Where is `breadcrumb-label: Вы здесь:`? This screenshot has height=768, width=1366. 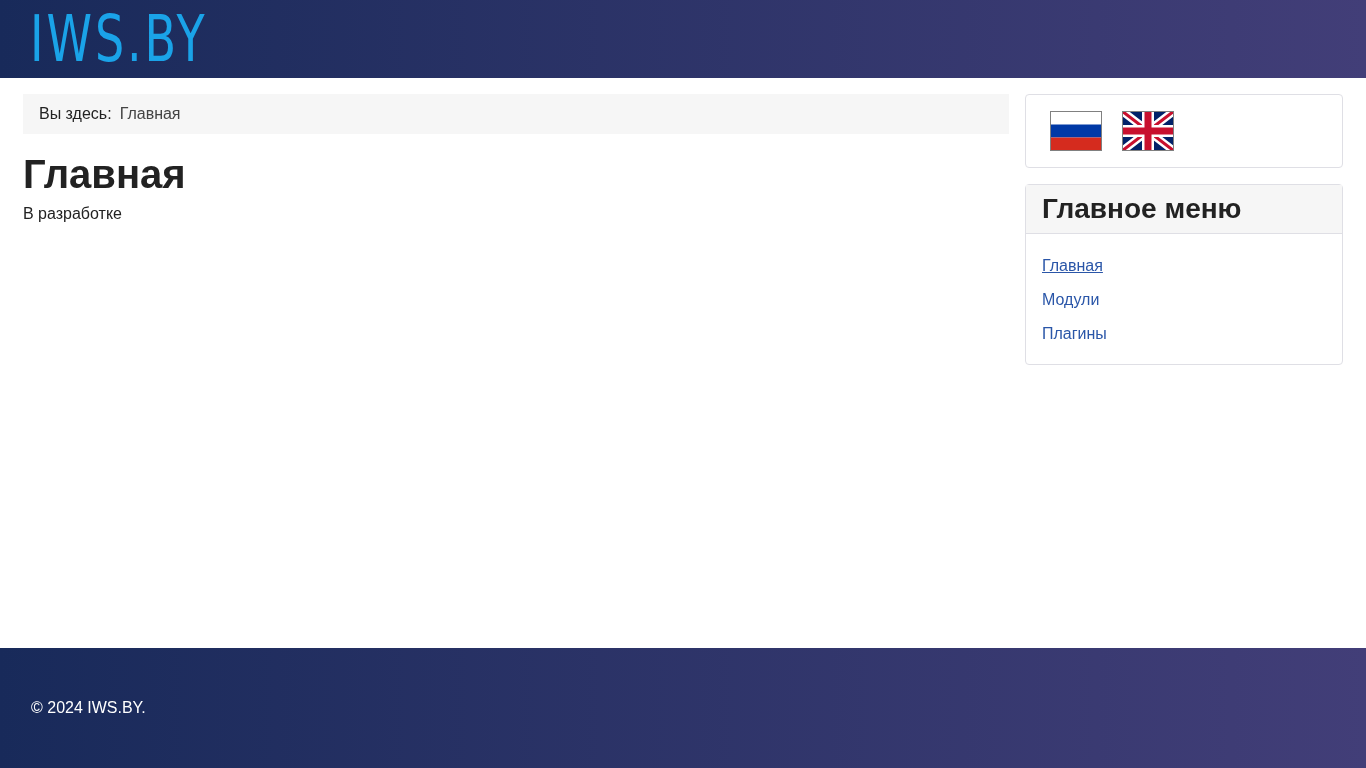 breadcrumb-label: Вы здесь: is located at coordinates (75, 114).